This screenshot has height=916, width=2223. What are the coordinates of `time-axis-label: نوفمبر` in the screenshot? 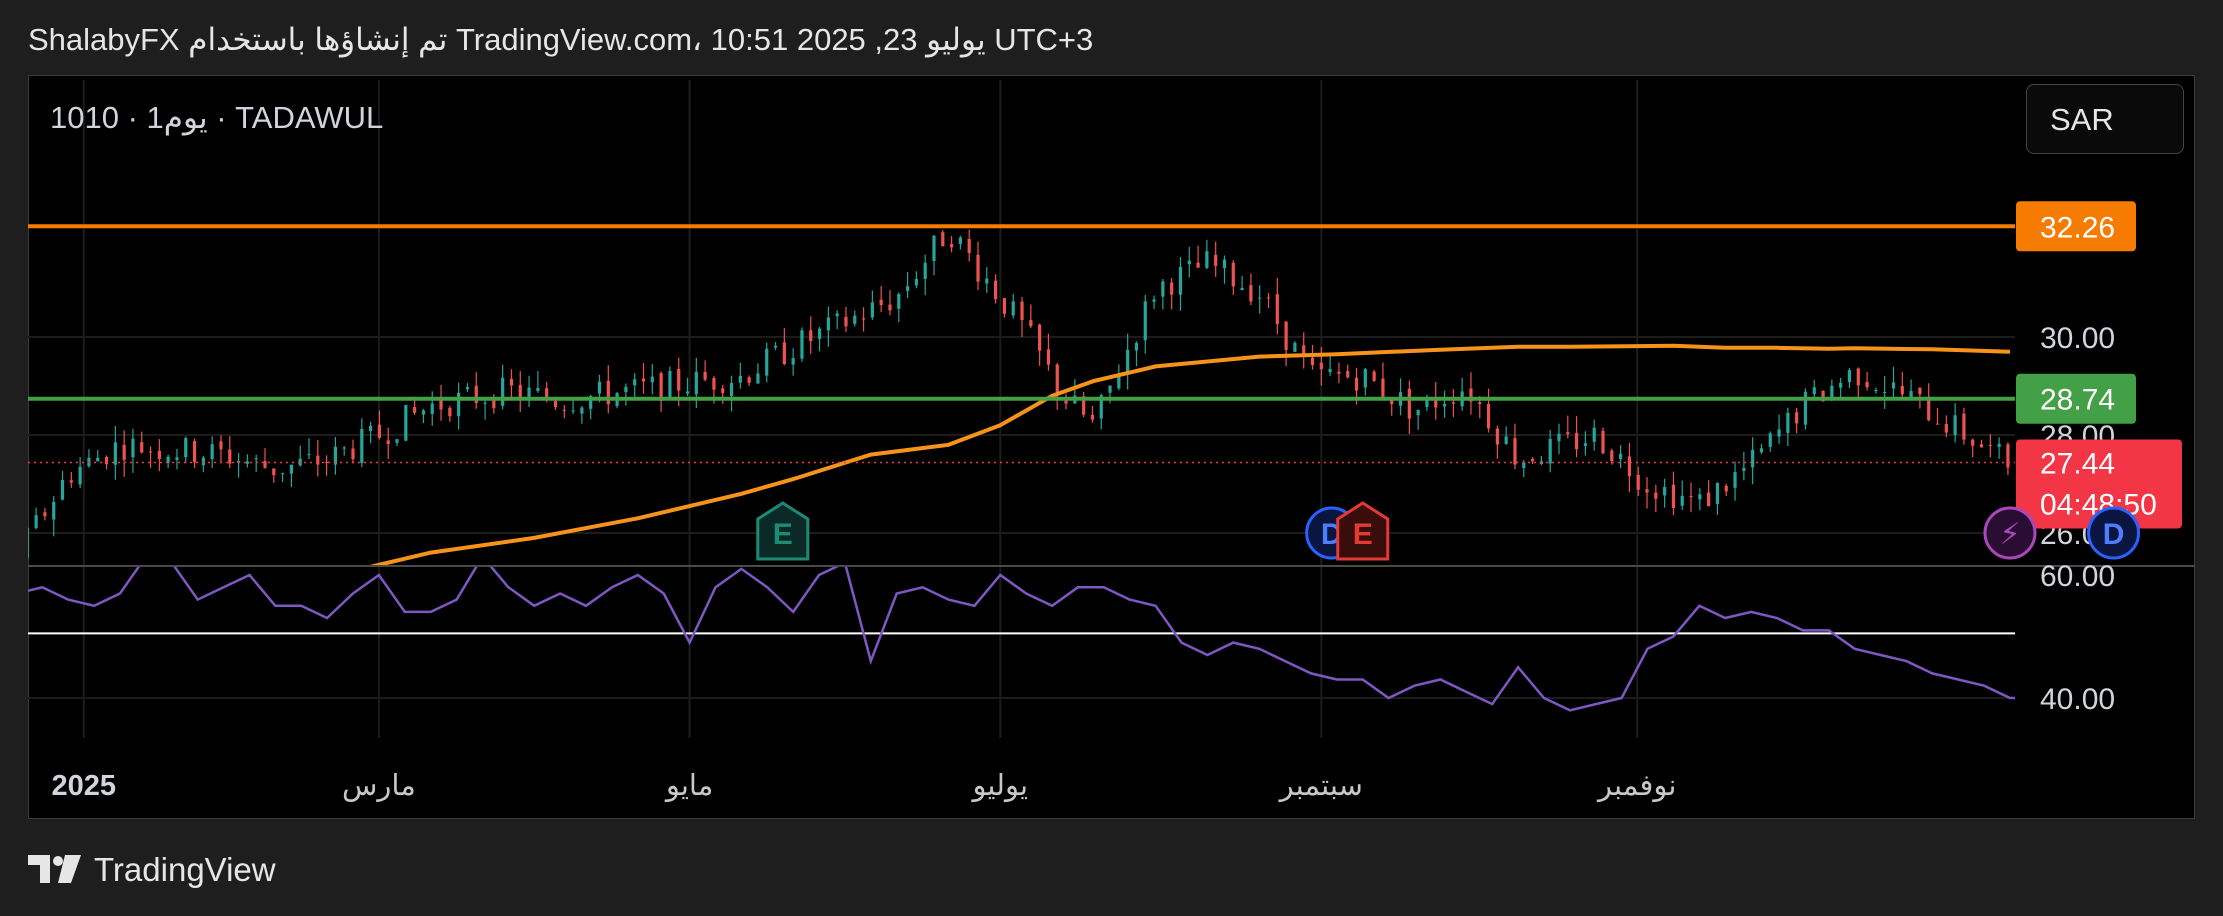 It's located at (1636, 786).